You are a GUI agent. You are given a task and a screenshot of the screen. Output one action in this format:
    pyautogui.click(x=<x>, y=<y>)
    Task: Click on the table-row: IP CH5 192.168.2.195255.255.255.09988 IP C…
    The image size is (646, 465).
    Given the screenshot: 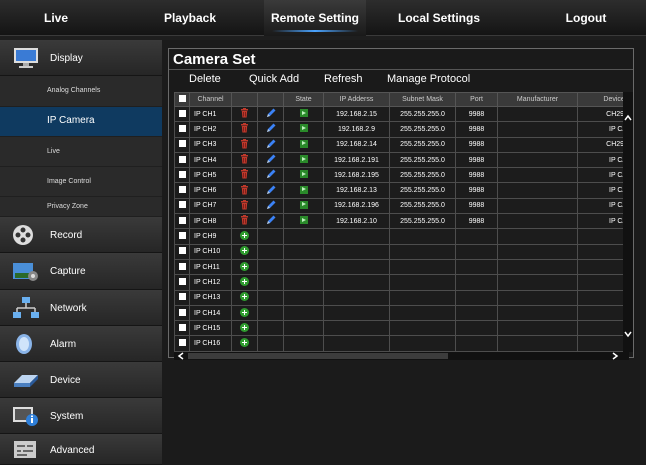 What is the action you would take?
    pyautogui.click(x=401, y=175)
    